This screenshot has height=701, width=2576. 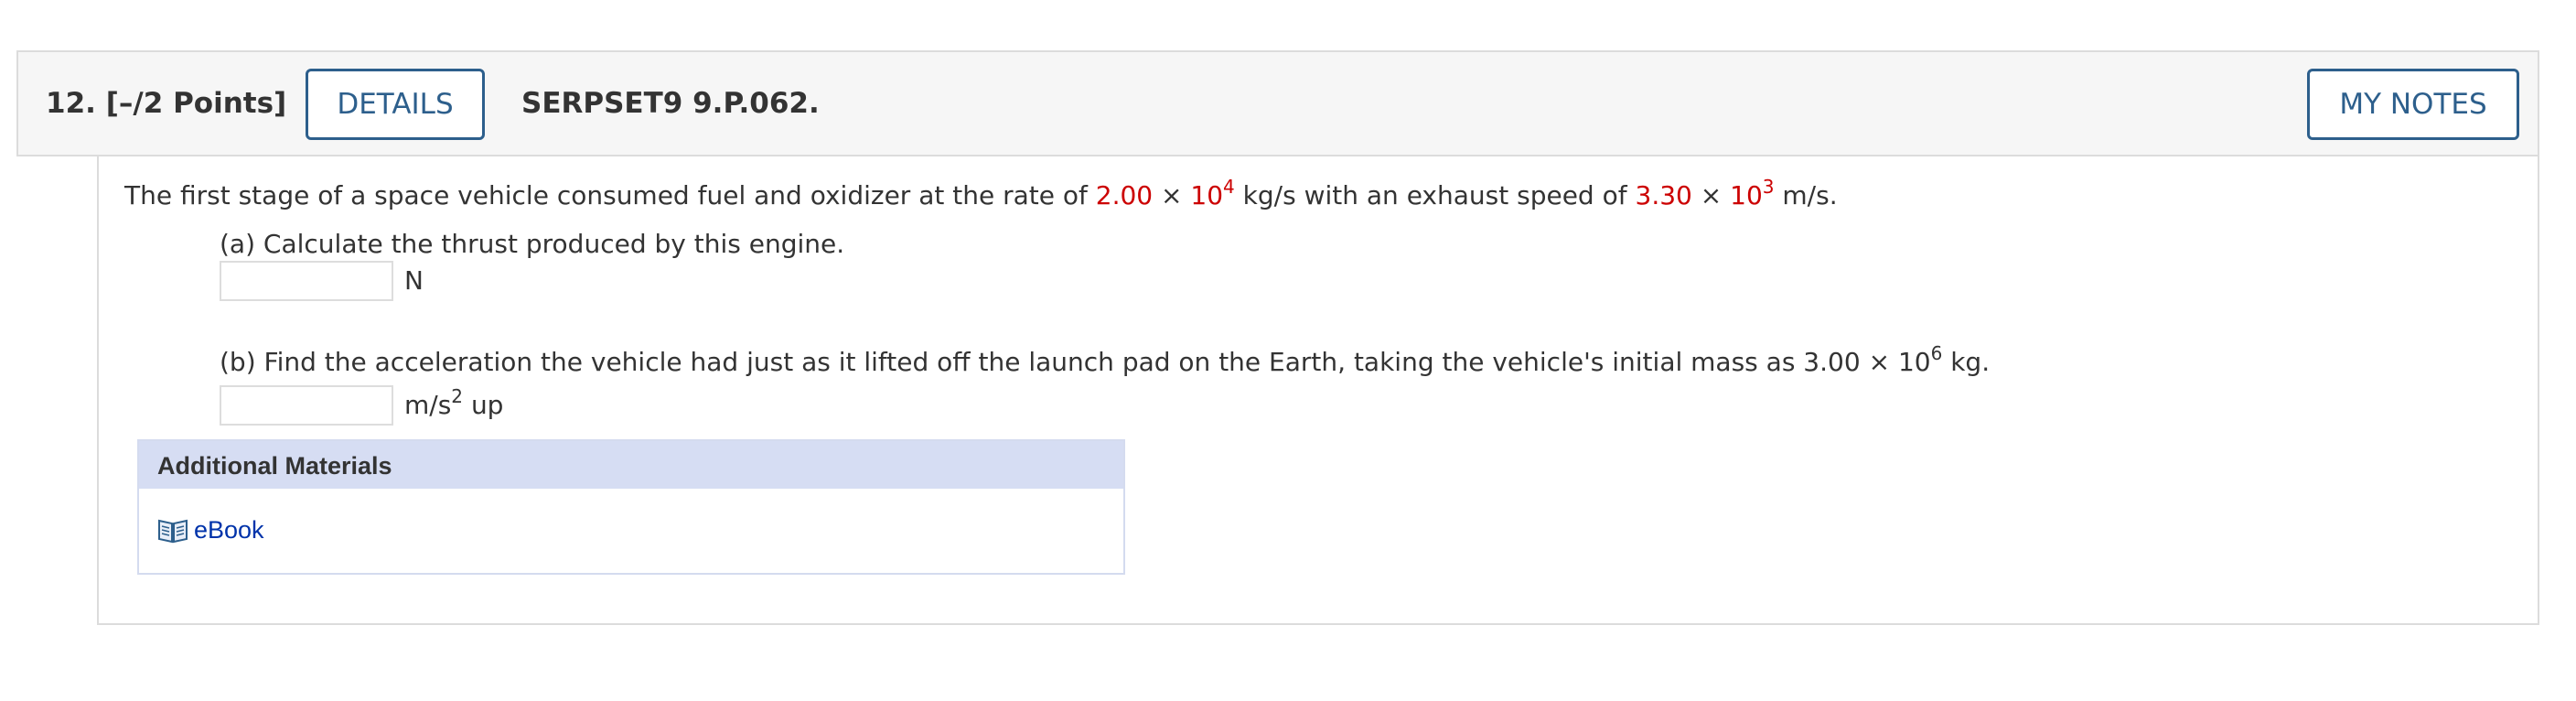 What do you see at coordinates (1664, 195) in the screenshot?
I see `exhaust-speed-value: 3.30` at bounding box center [1664, 195].